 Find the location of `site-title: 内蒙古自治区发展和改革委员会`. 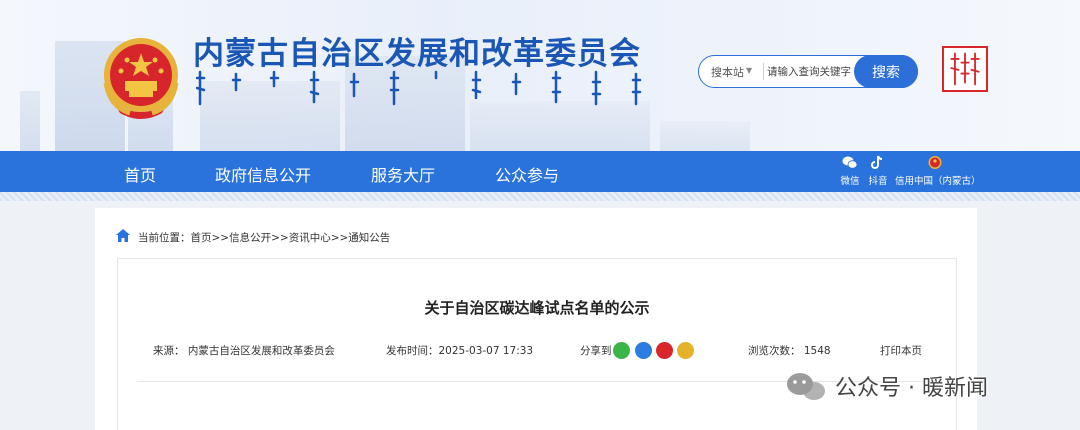

site-title: 内蒙古自治区发展和改革委员会 is located at coordinates (417, 50).